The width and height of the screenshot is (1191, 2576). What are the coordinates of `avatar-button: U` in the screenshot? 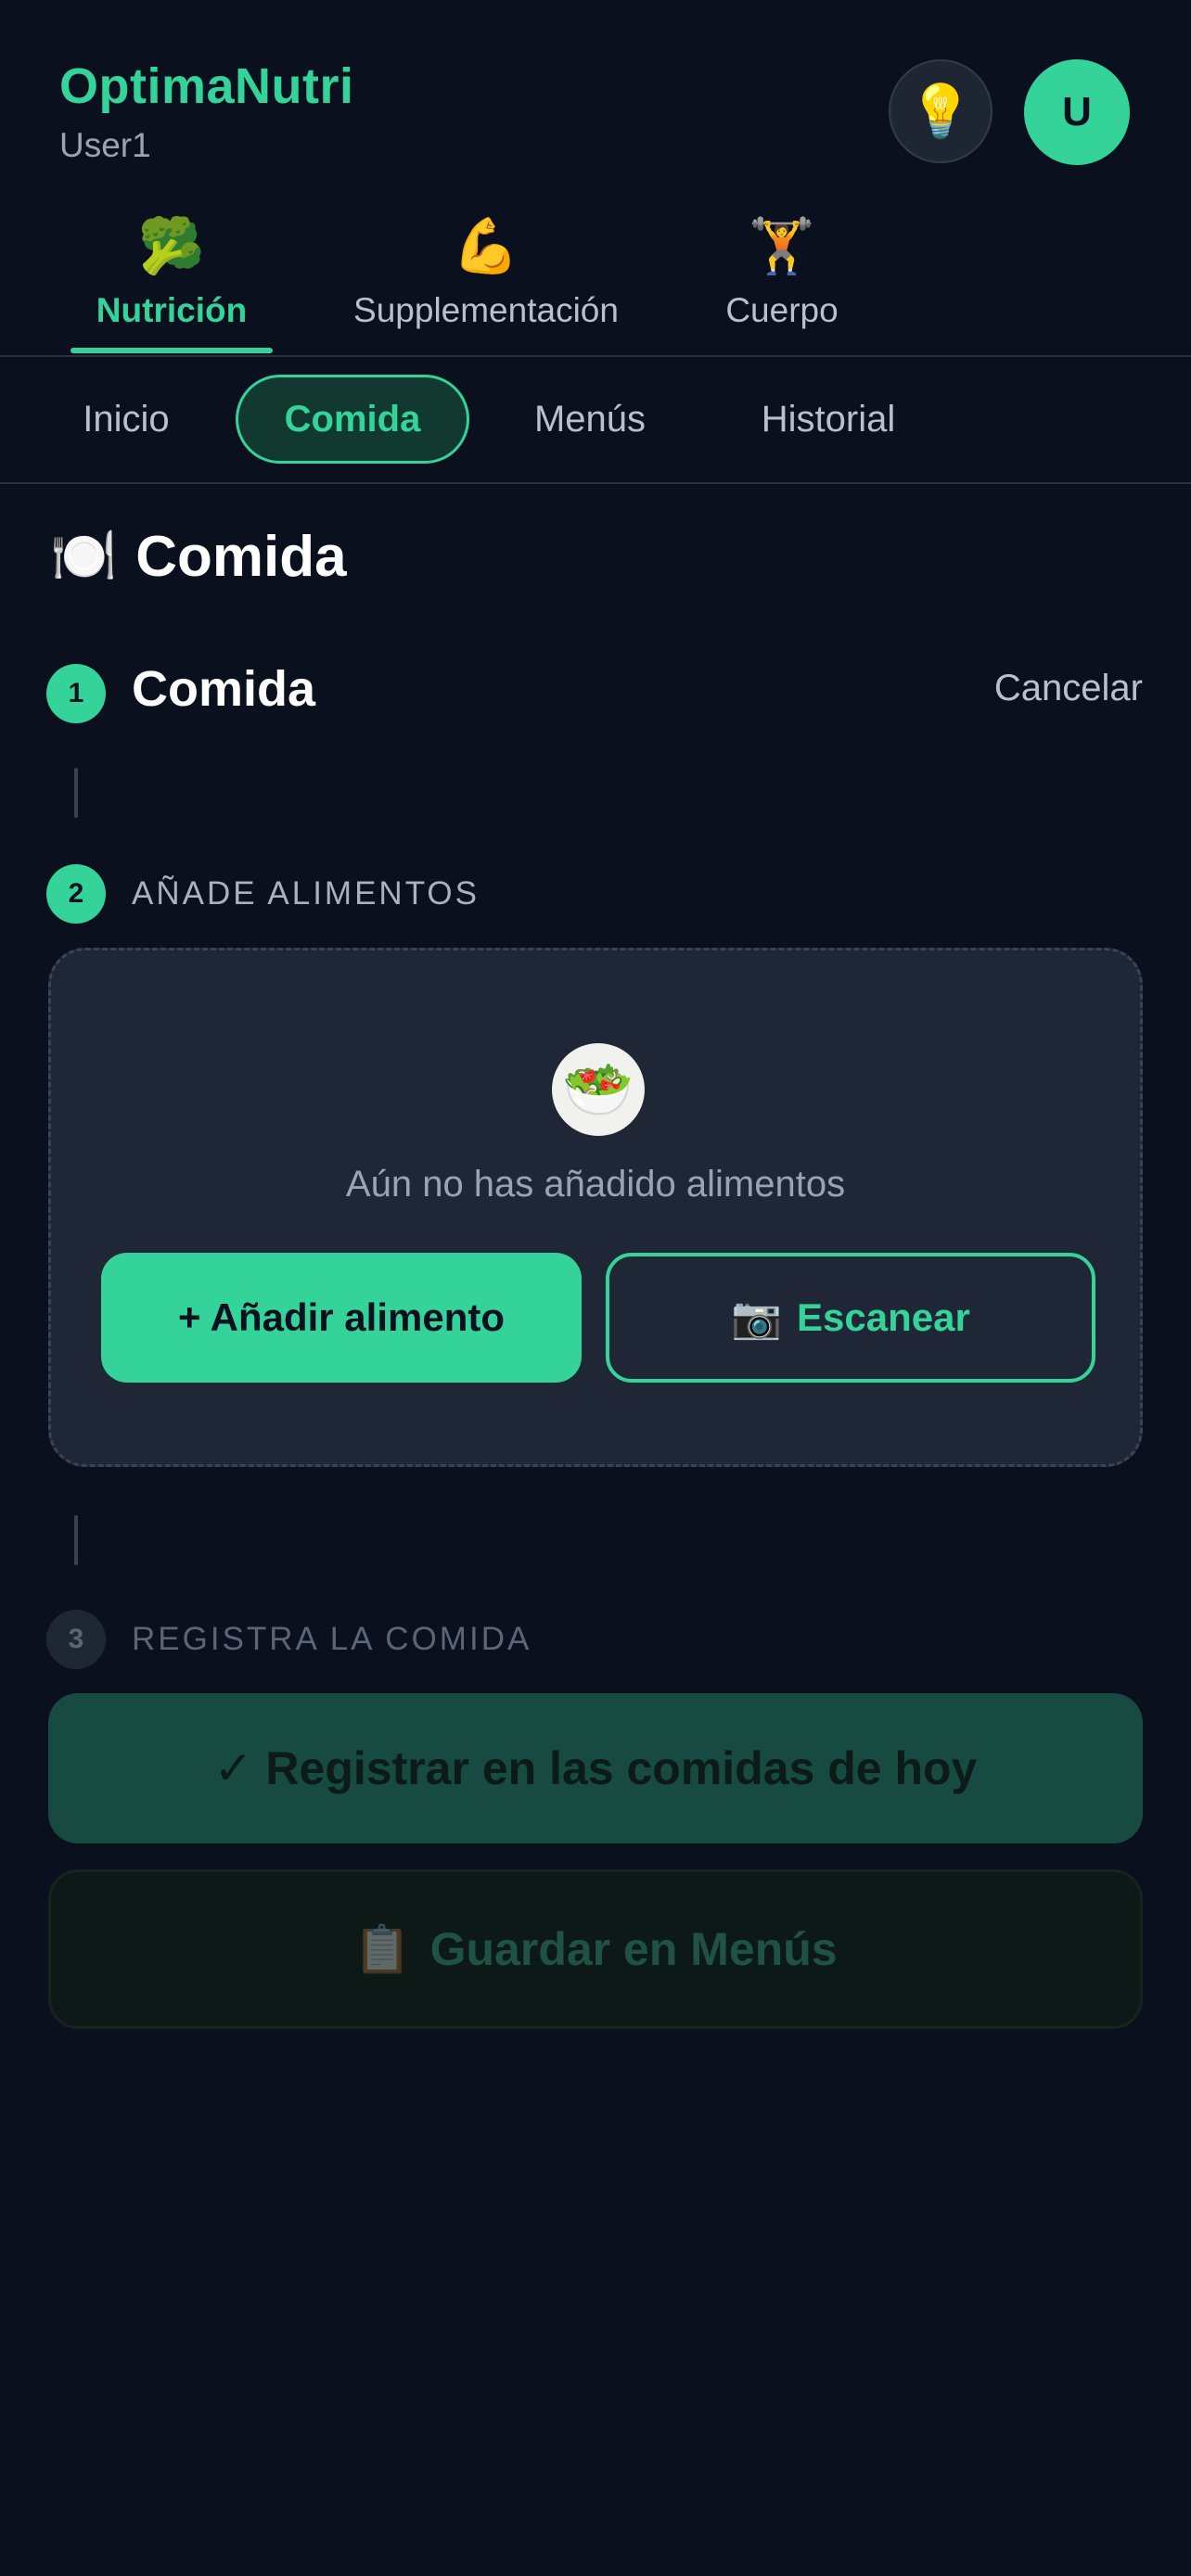 It's located at (1077, 112).